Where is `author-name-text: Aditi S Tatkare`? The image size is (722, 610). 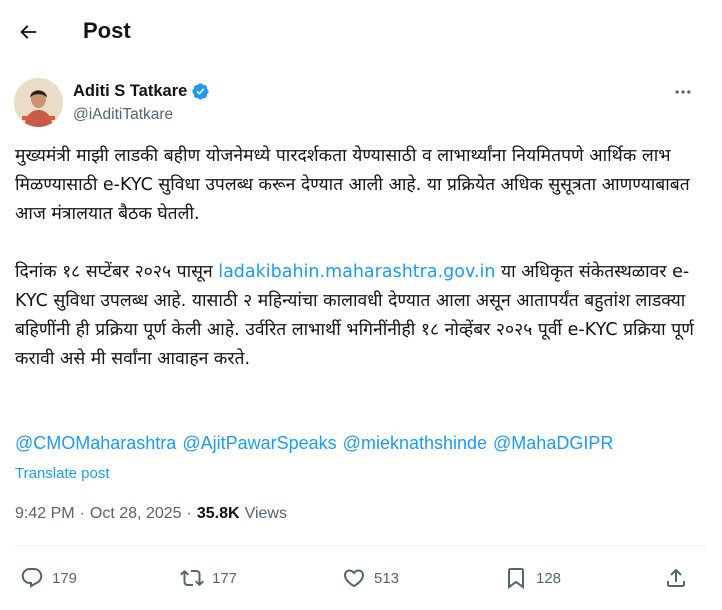
author-name-text: Aditi S Tatkare is located at coordinates (130, 91).